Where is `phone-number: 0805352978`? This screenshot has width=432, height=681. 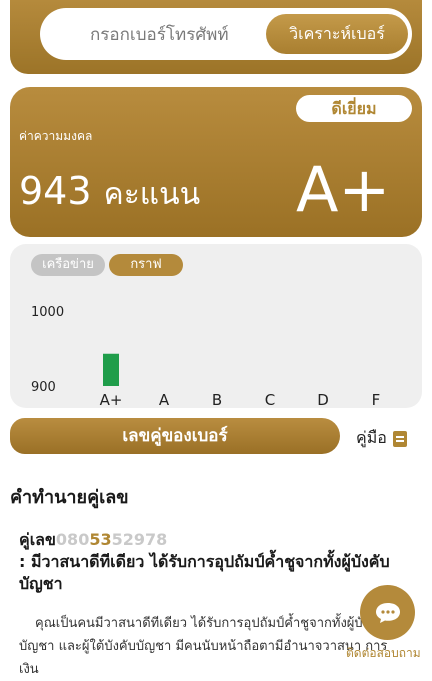 phone-number: 0805352978 is located at coordinates (111, 539).